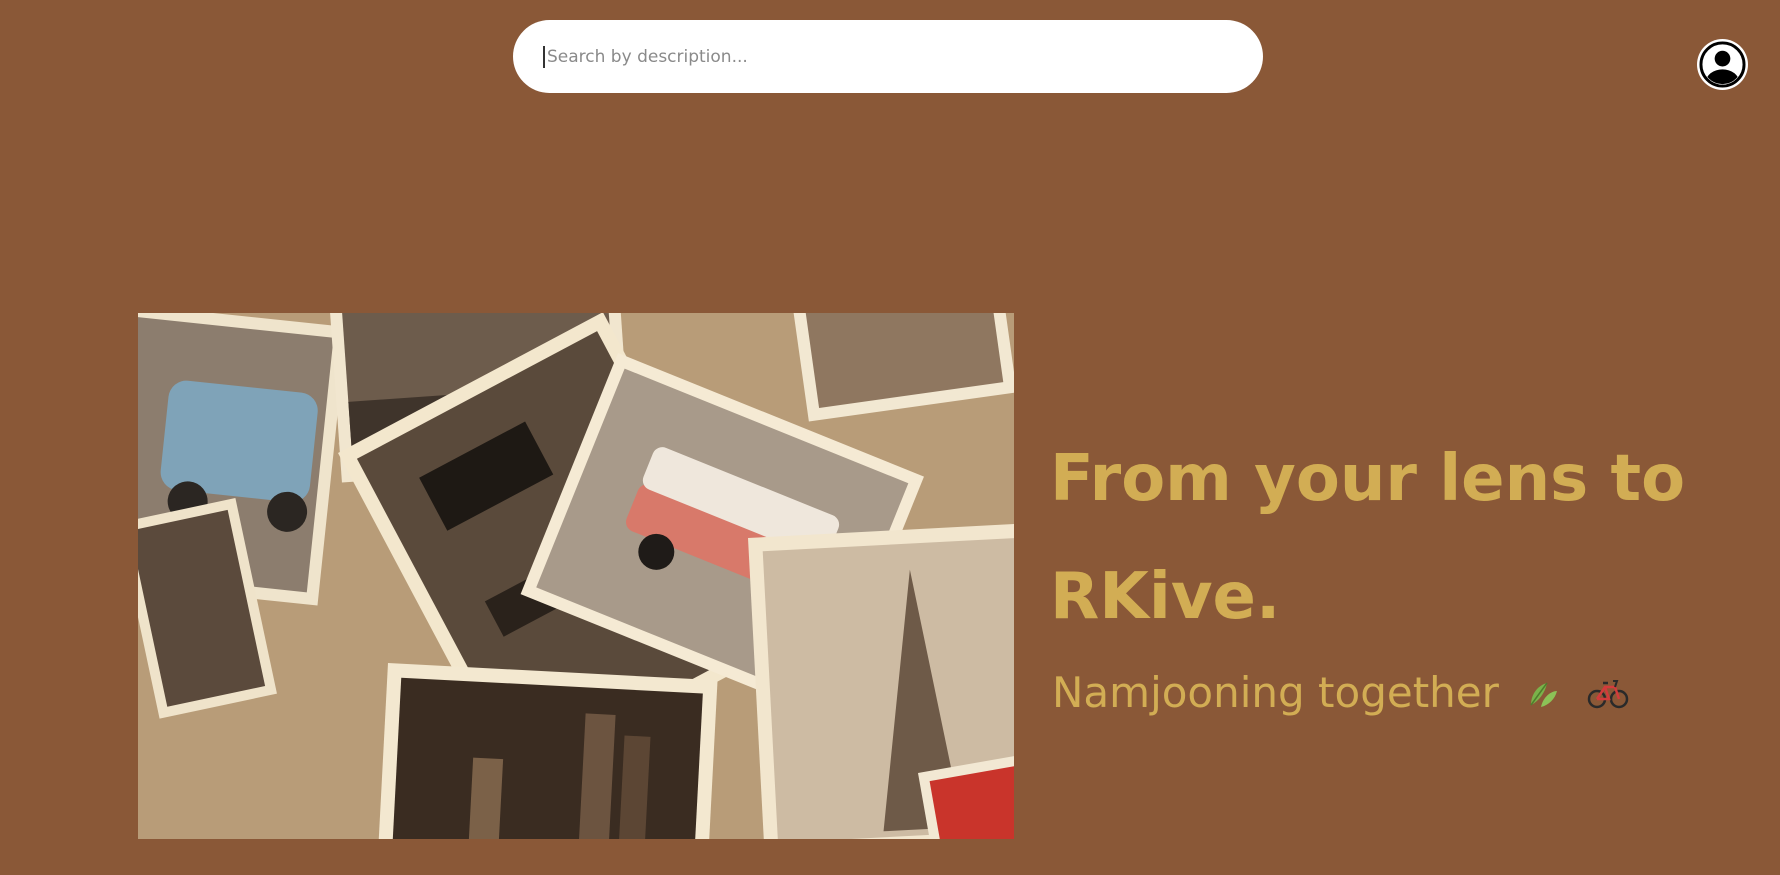 This screenshot has height=875, width=1780. I want to click on hero-subtitle: Namjooning together, so click(1340, 692).